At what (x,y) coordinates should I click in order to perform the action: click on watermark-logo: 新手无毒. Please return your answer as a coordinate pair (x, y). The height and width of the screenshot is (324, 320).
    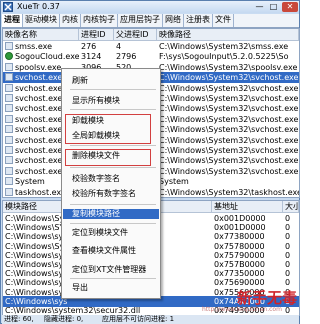
    Looking at the image, I should click on (267, 298).